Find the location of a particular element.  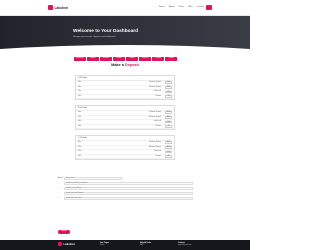

hero-title: Welcome to Your Dashboard is located at coordinates (106, 31).